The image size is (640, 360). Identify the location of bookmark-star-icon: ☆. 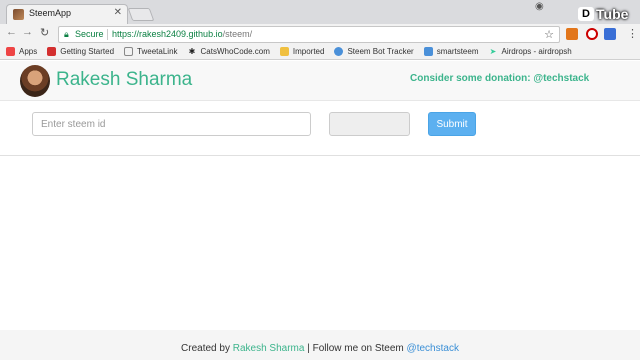
(549, 34).